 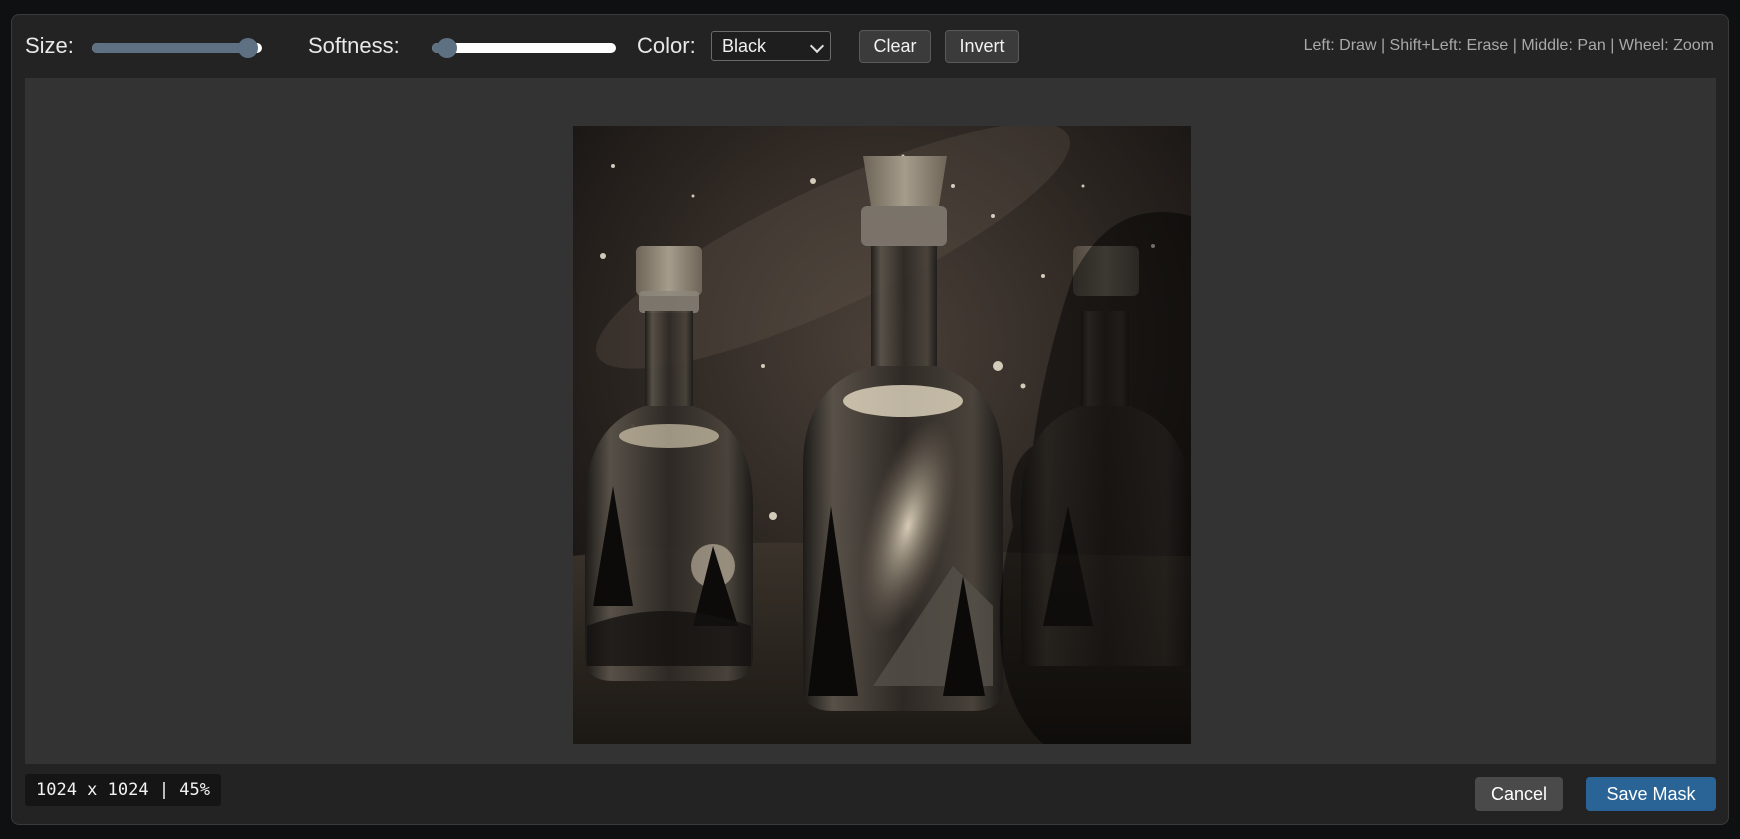 I want to click on chevron-down-icon, so click(x=817, y=46).